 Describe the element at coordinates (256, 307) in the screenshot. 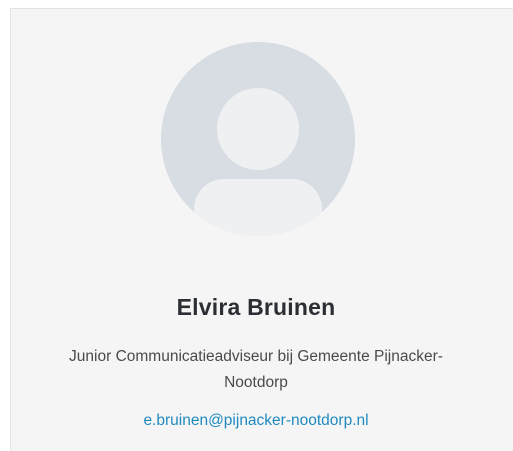

I see `profile-name: Elvira Bruinen` at that location.